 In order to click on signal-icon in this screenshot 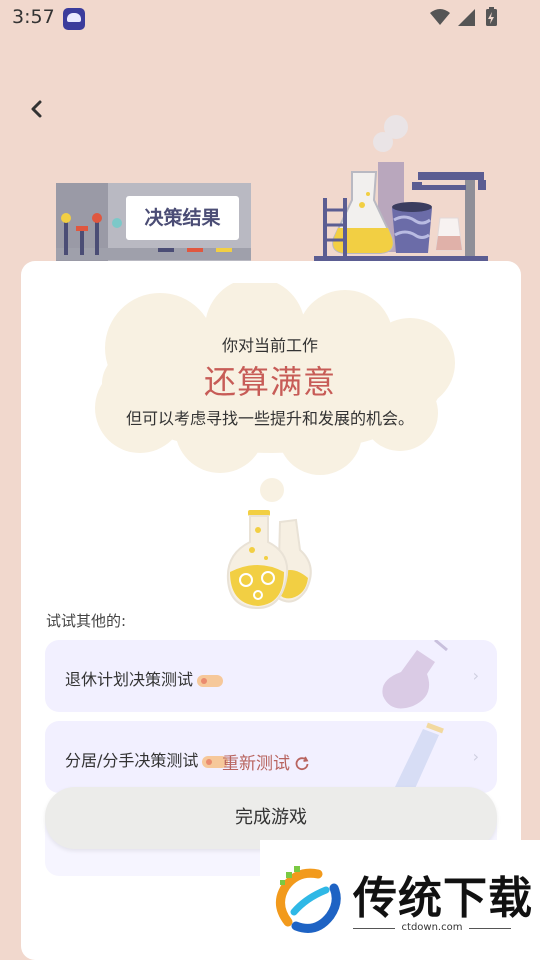, I will do `click(466, 17)`.